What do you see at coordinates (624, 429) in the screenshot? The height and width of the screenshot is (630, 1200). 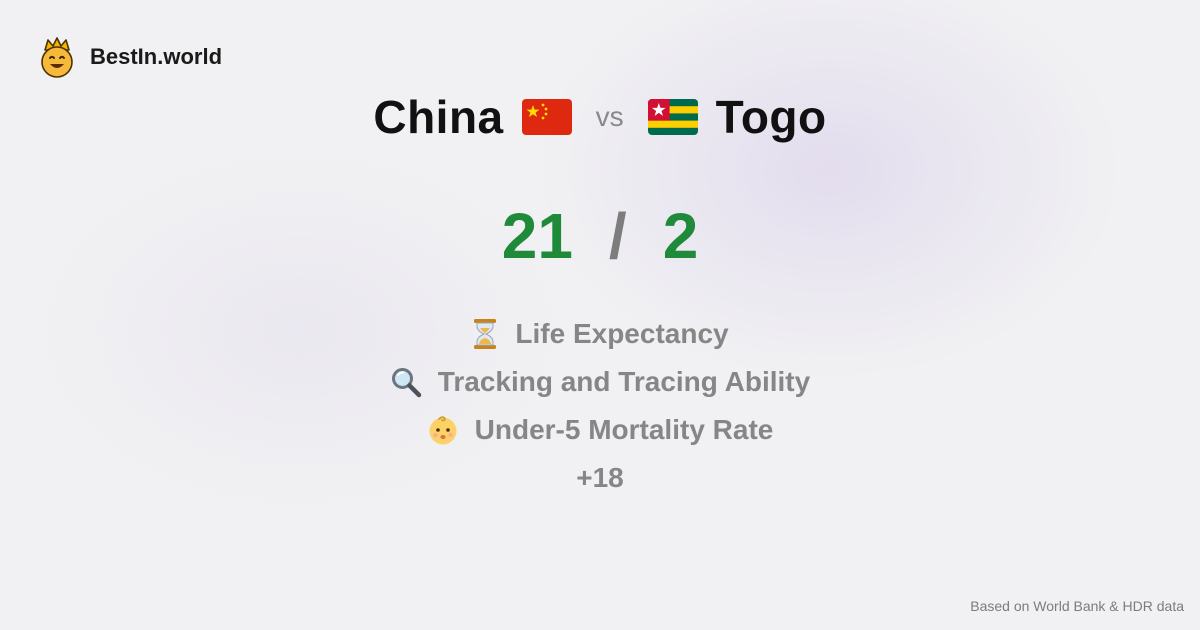 I see `metric-label: Under-5 Mortality Rate` at bounding box center [624, 429].